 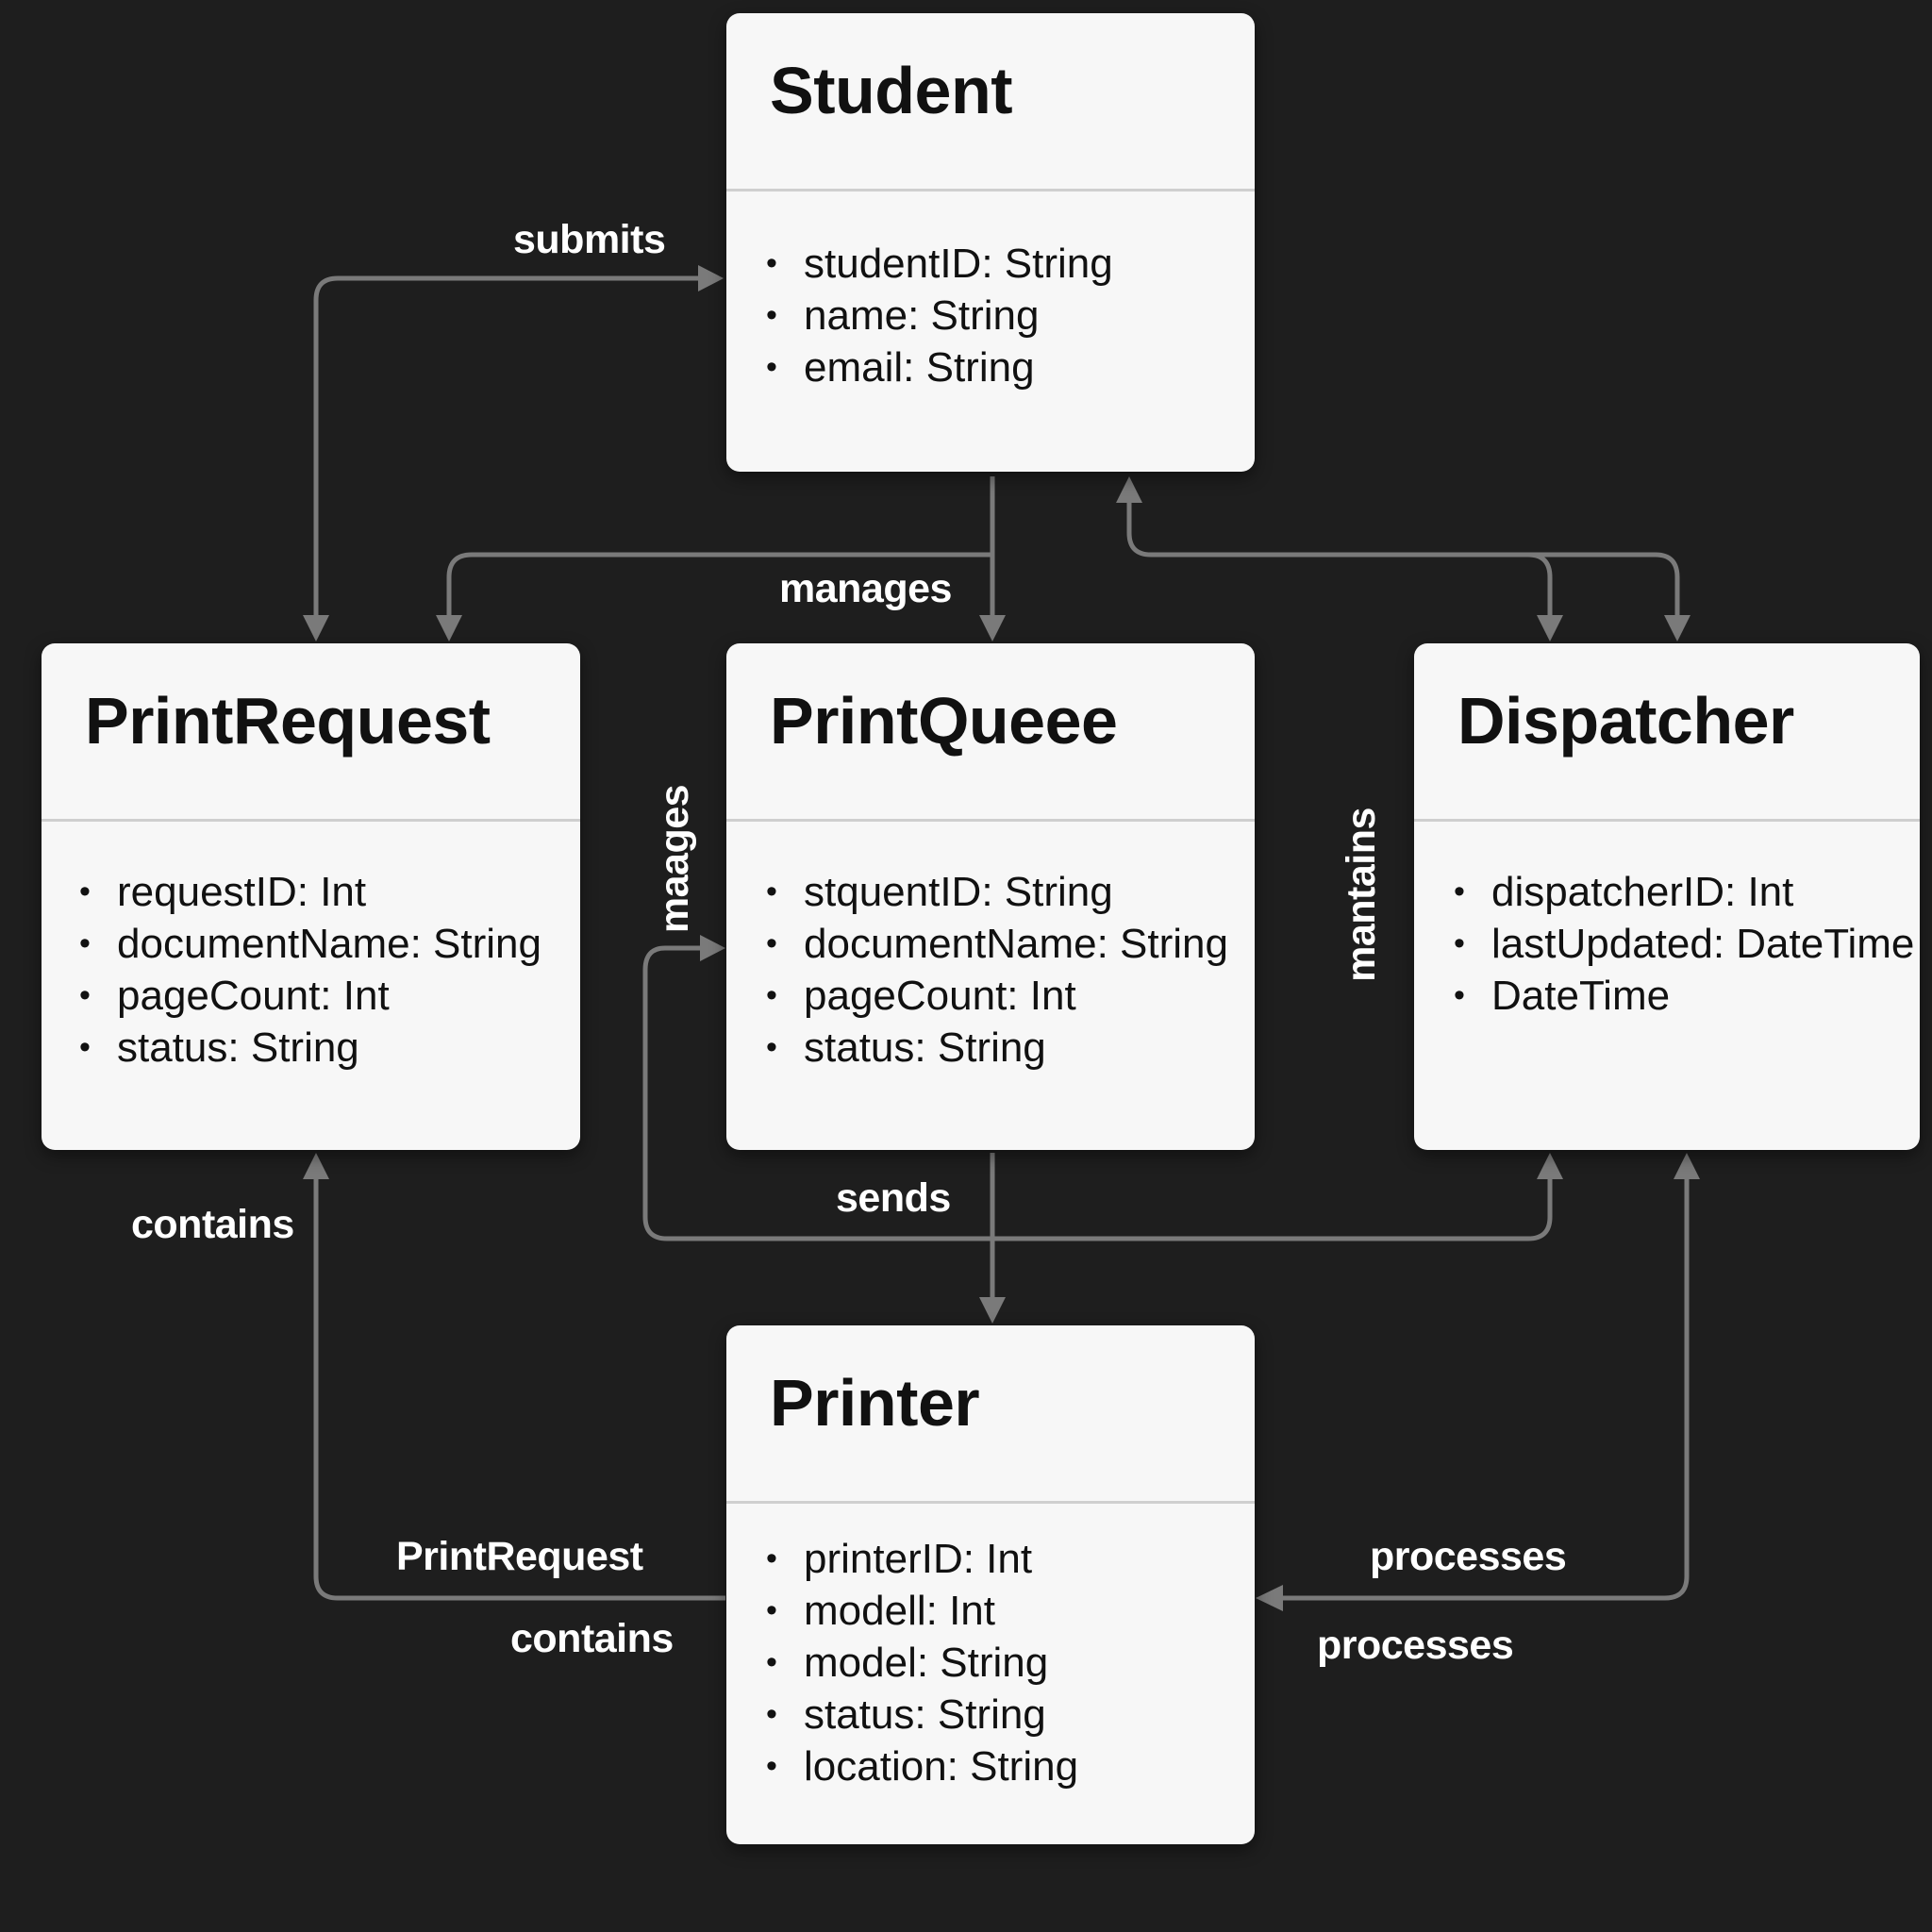 What do you see at coordinates (893, 1198) in the screenshot?
I see `label-sends: sends` at bounding box center [893, 1198].